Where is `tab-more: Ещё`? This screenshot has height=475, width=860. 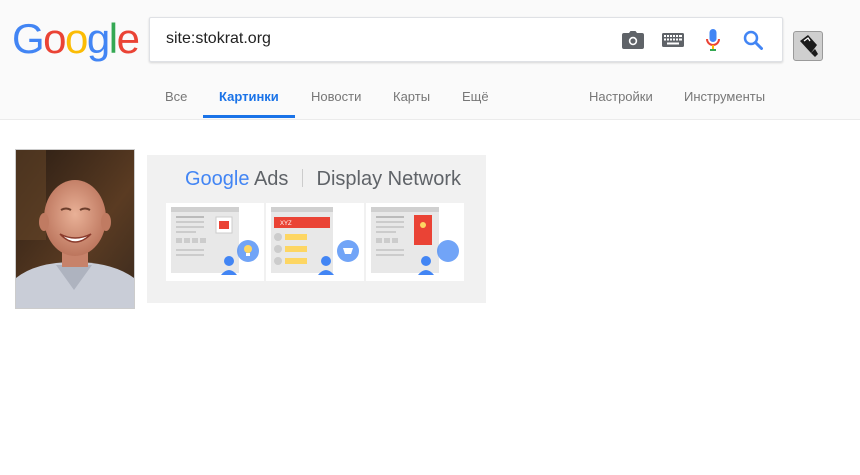
tab-more: Ещё is located at coordinates (475, 96).